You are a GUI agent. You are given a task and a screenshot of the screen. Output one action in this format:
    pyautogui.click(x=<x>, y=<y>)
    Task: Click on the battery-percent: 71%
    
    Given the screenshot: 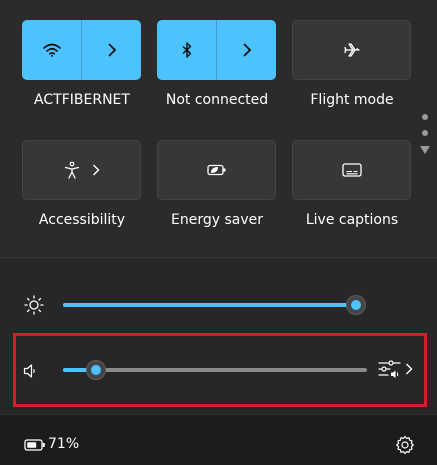 What is the action you would take?
    pyautogui.click(x=64, y=444)
    